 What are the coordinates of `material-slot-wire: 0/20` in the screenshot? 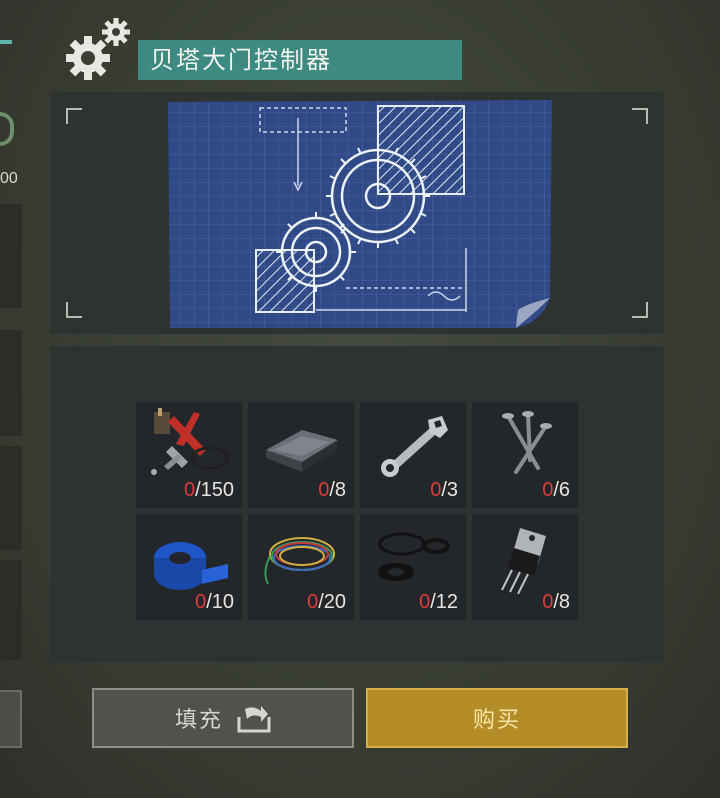 It's located at (301, 567).